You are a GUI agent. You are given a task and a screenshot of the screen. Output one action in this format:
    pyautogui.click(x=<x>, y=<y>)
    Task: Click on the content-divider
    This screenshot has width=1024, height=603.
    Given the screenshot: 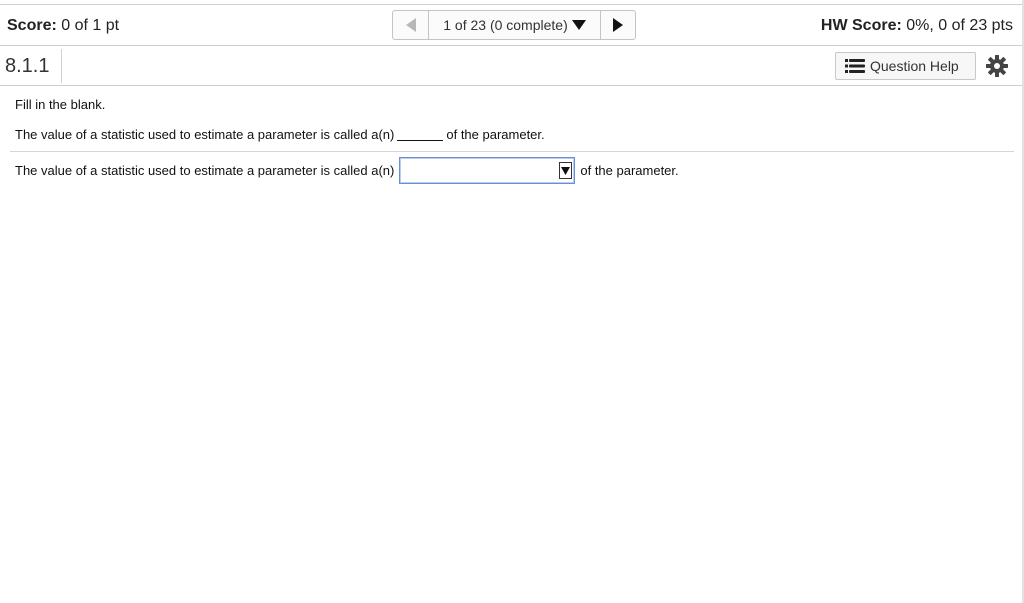 What is the action you would take?
    pyautogui.click(x=512, y=151)
    